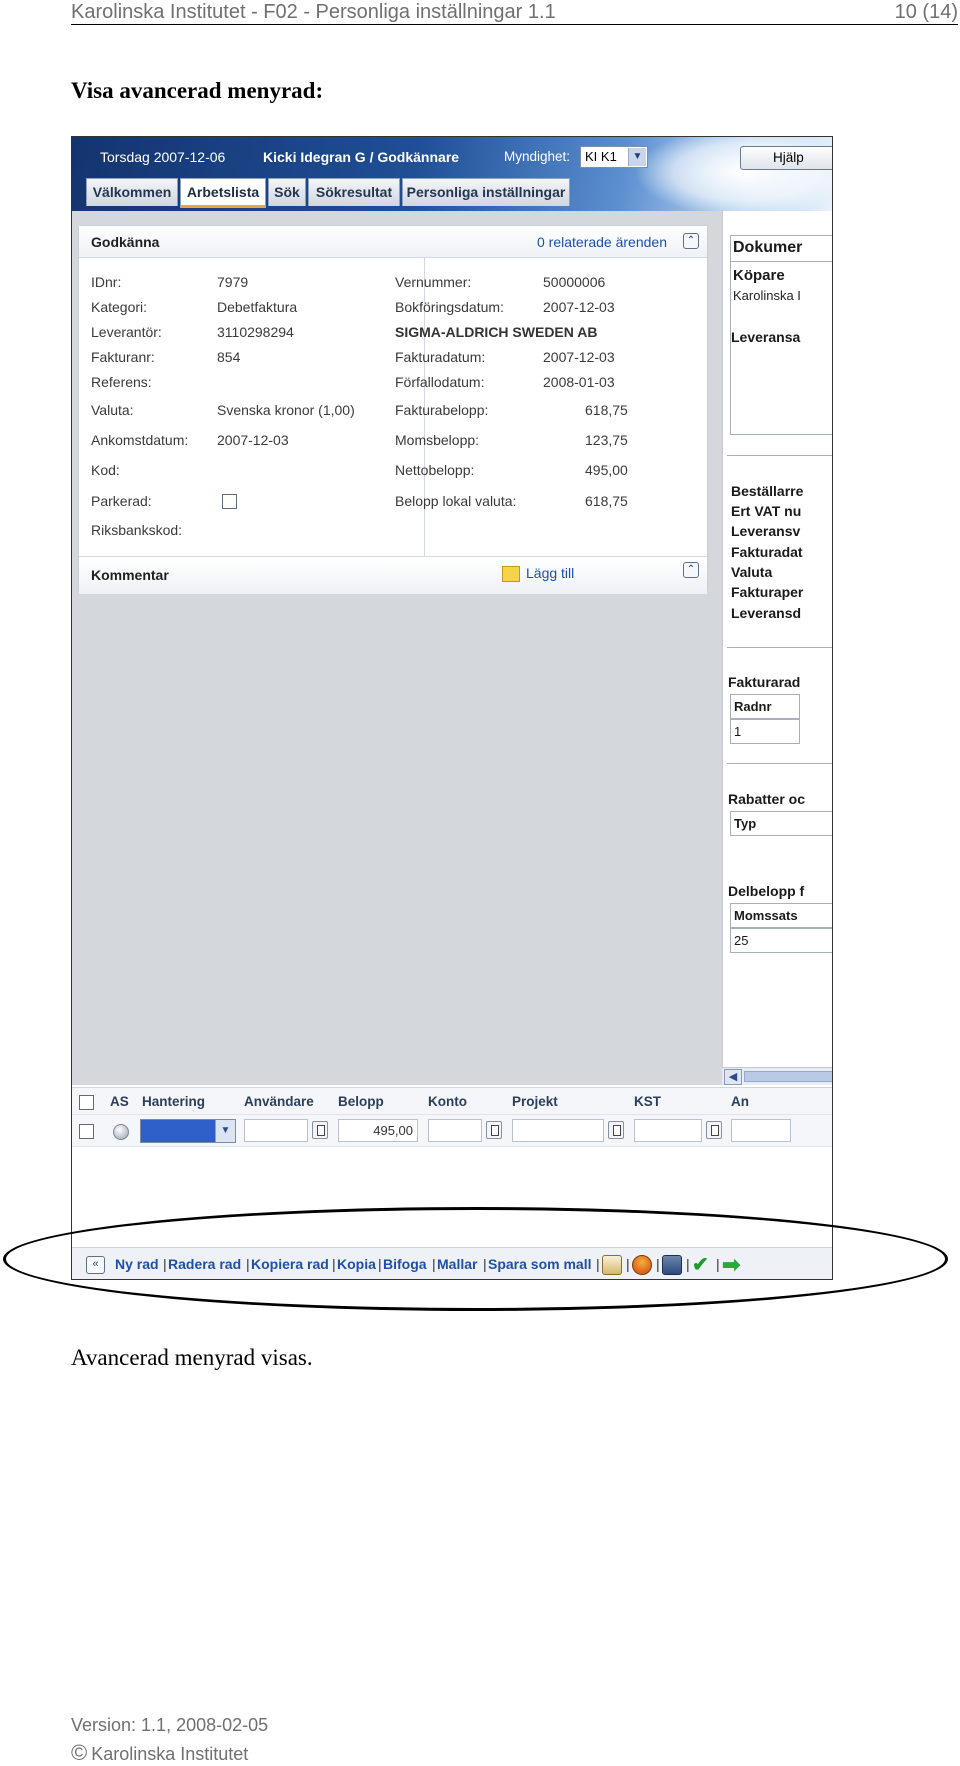 This screenshot has width=960, height=1766. What do you see at coordinates (106, 282) in the screenshot?
I see `field-label: IDnr:` at bounding box center [106, 282].